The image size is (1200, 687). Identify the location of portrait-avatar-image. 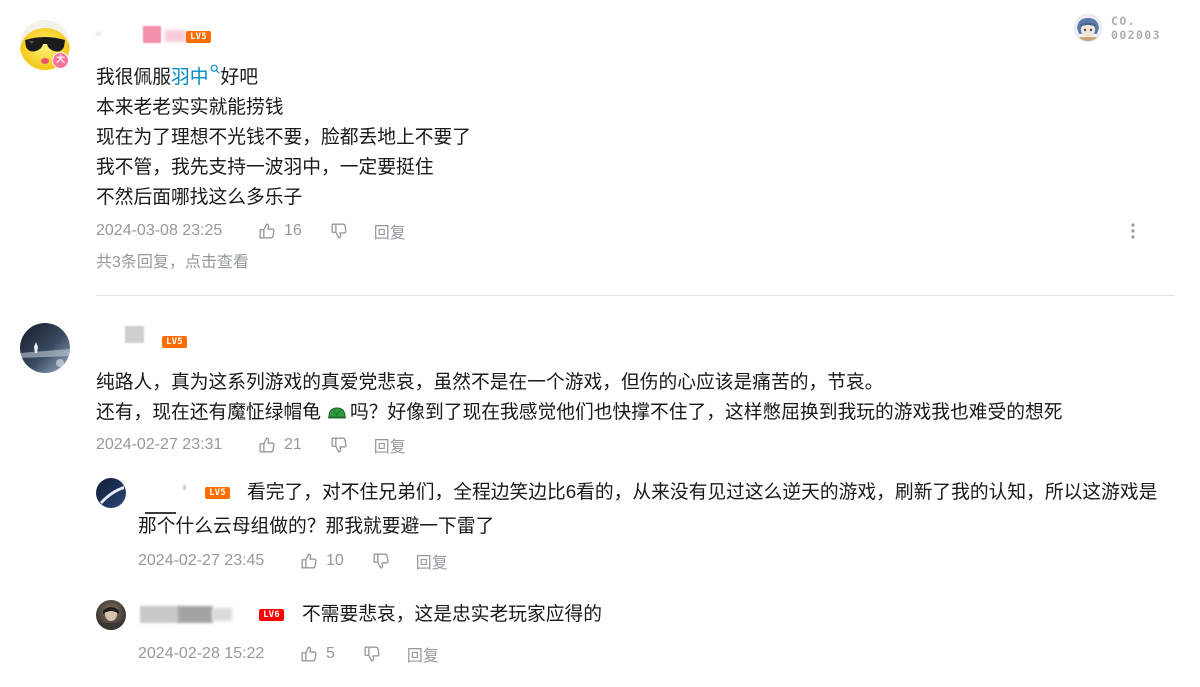
(111, 615).